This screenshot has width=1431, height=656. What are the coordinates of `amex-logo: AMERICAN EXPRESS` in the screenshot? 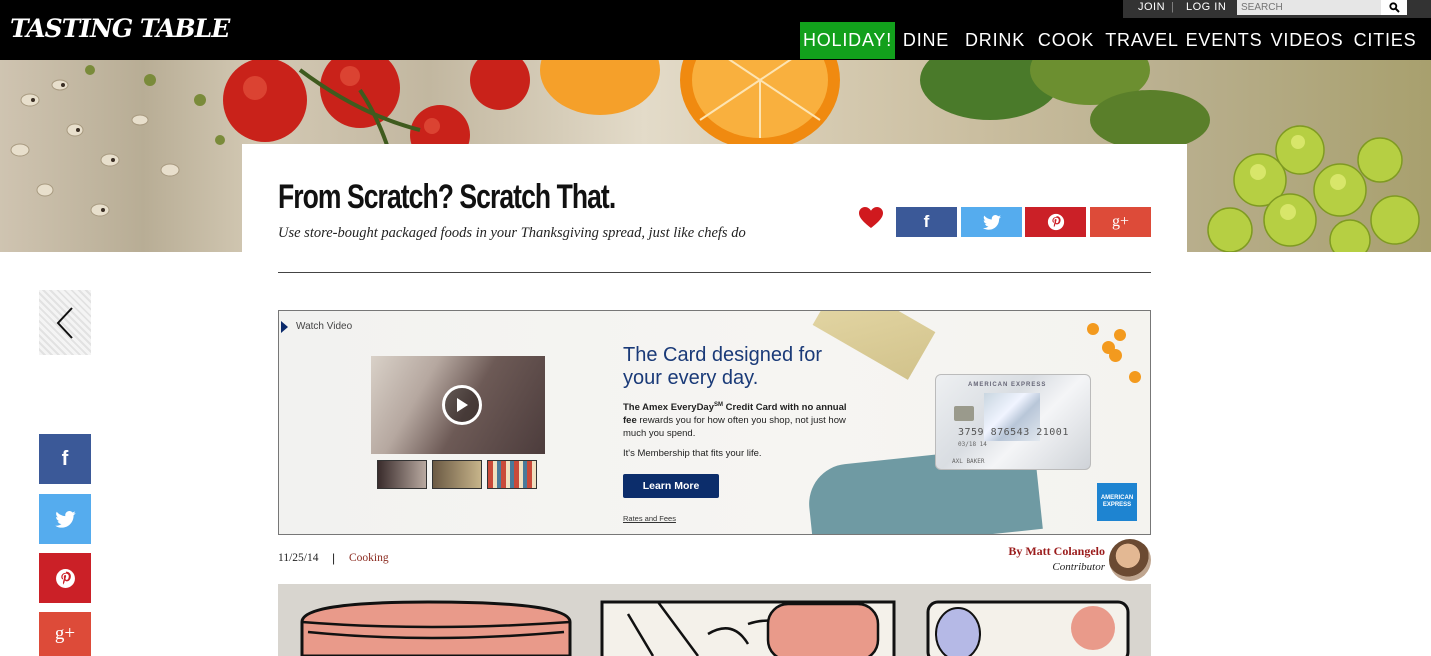 It's located at (1117, 502).